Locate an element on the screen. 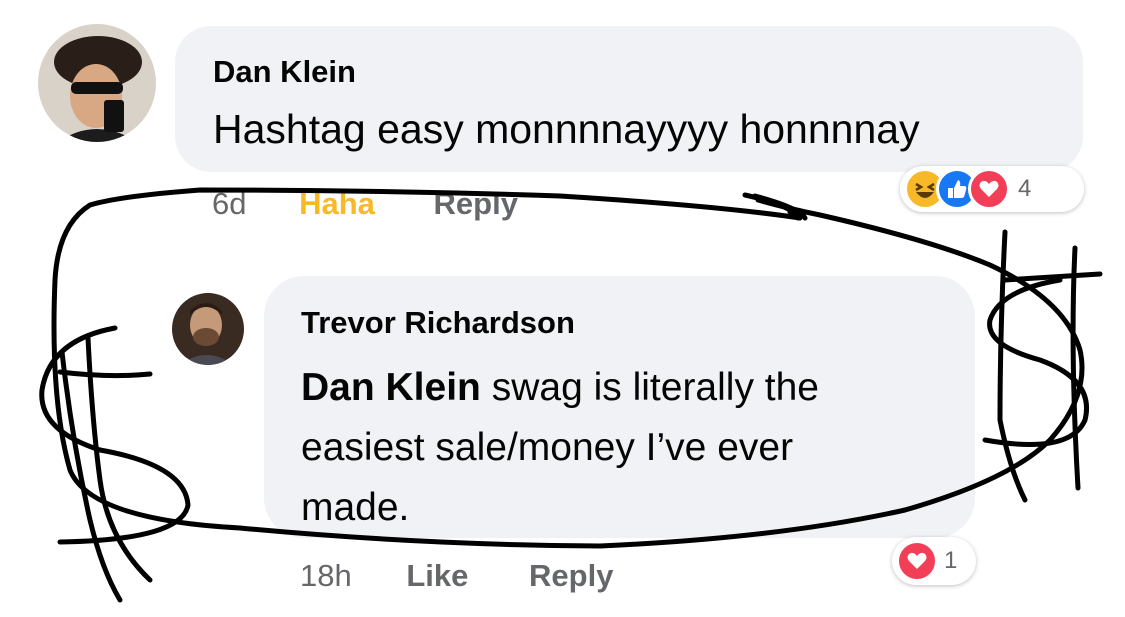 Image resolution: width=1125 pixels, height=617 pixels. avatar-dan-klein is located at coordinates (97, 83).